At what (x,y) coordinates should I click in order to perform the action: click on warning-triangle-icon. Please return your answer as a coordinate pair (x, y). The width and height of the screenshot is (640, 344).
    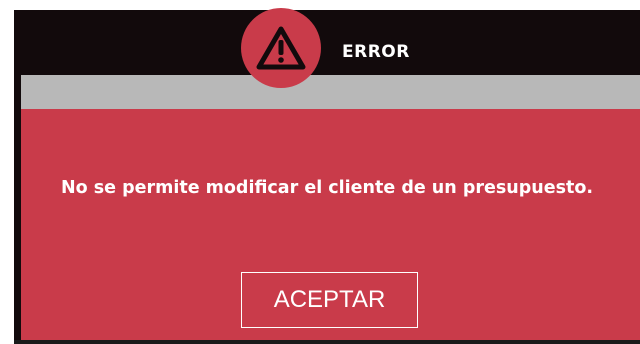
    Looking at the image, I should click on (281, 48).